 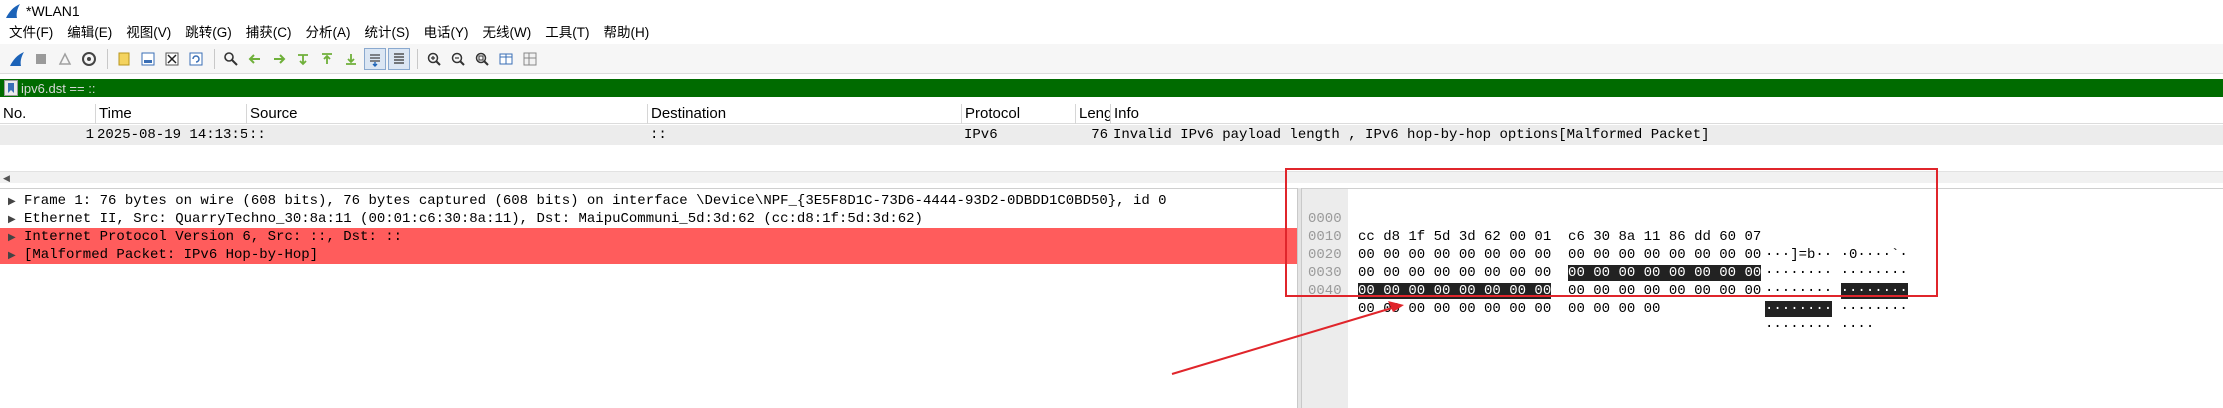 What do you see at coordinates (1611, 232) in the screenshot?
I see `annotation-highlight-box` at bounding box center [1611, 232].